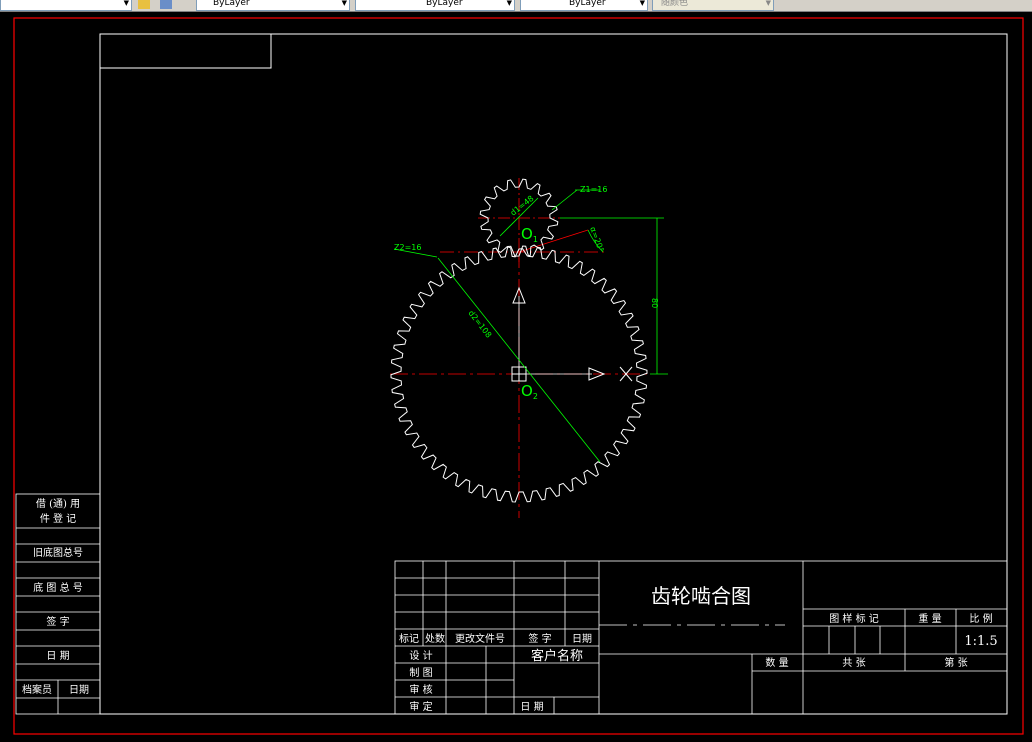 This screenshot has width=1032, height=742. What do you see at coordinates (420, 655) in the screenshot?
I see `row-design: 设 计` at bounding box center [420, 655].